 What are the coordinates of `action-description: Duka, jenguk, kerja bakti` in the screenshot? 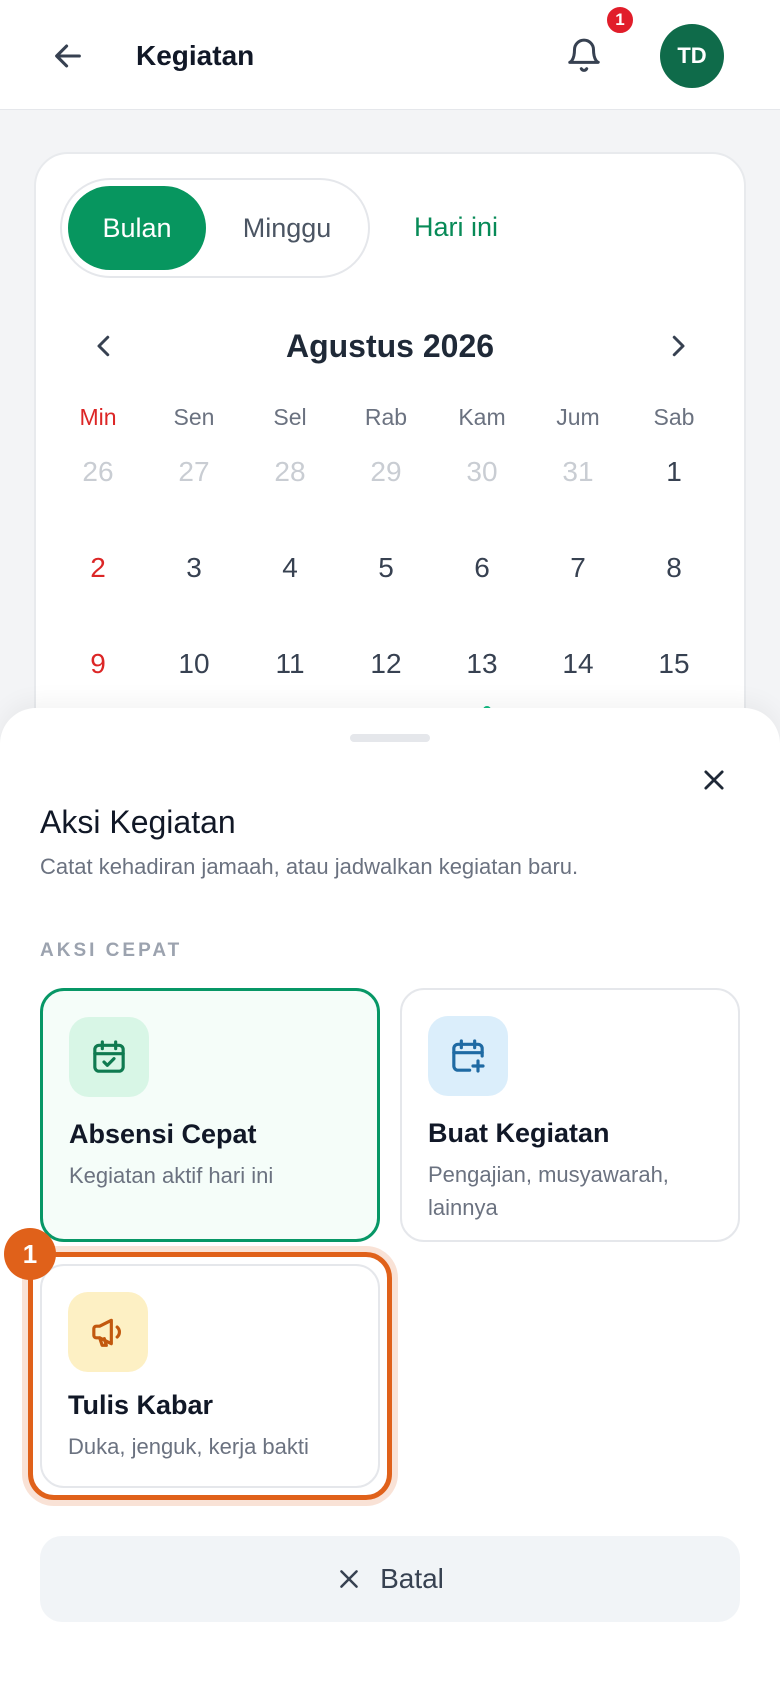 It's located at (188, 1446).